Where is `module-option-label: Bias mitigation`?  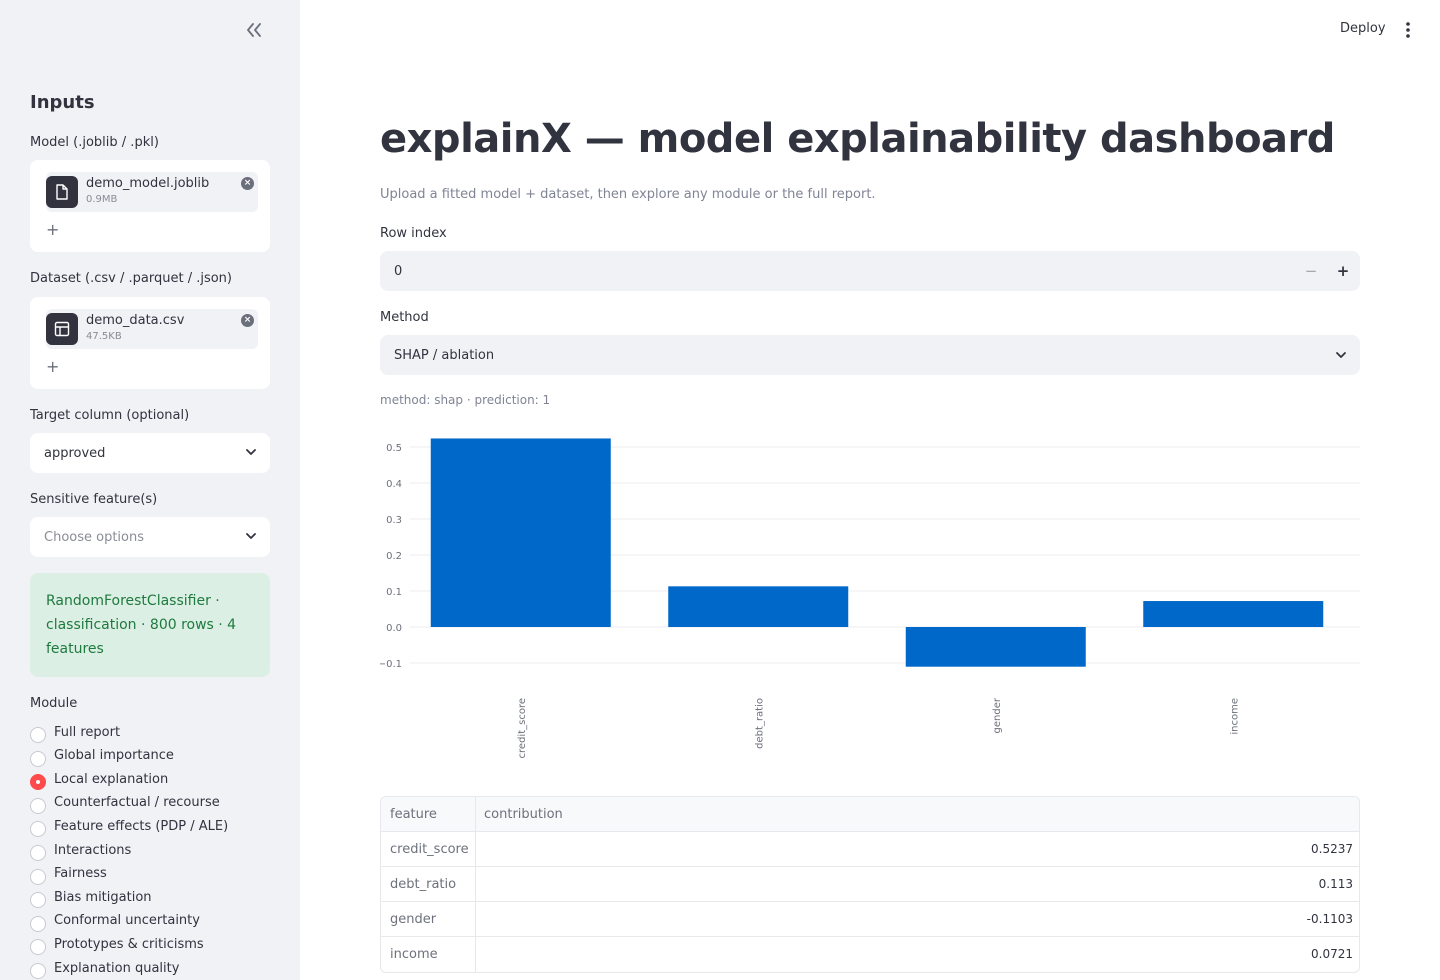 module-option-label: Bias mitigation is located at coordinates (103, 897).